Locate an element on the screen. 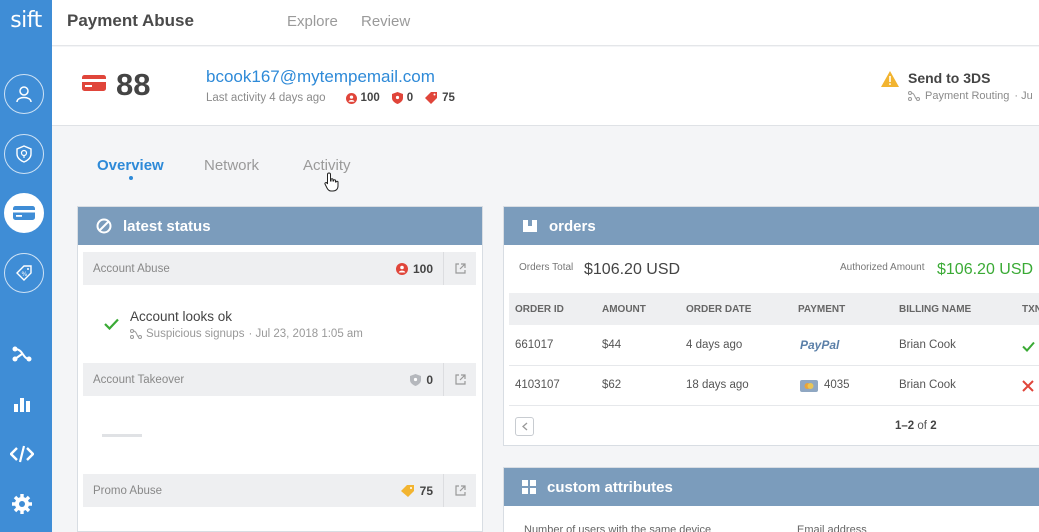  credit-card-icon is located at coordinates (24, 213).